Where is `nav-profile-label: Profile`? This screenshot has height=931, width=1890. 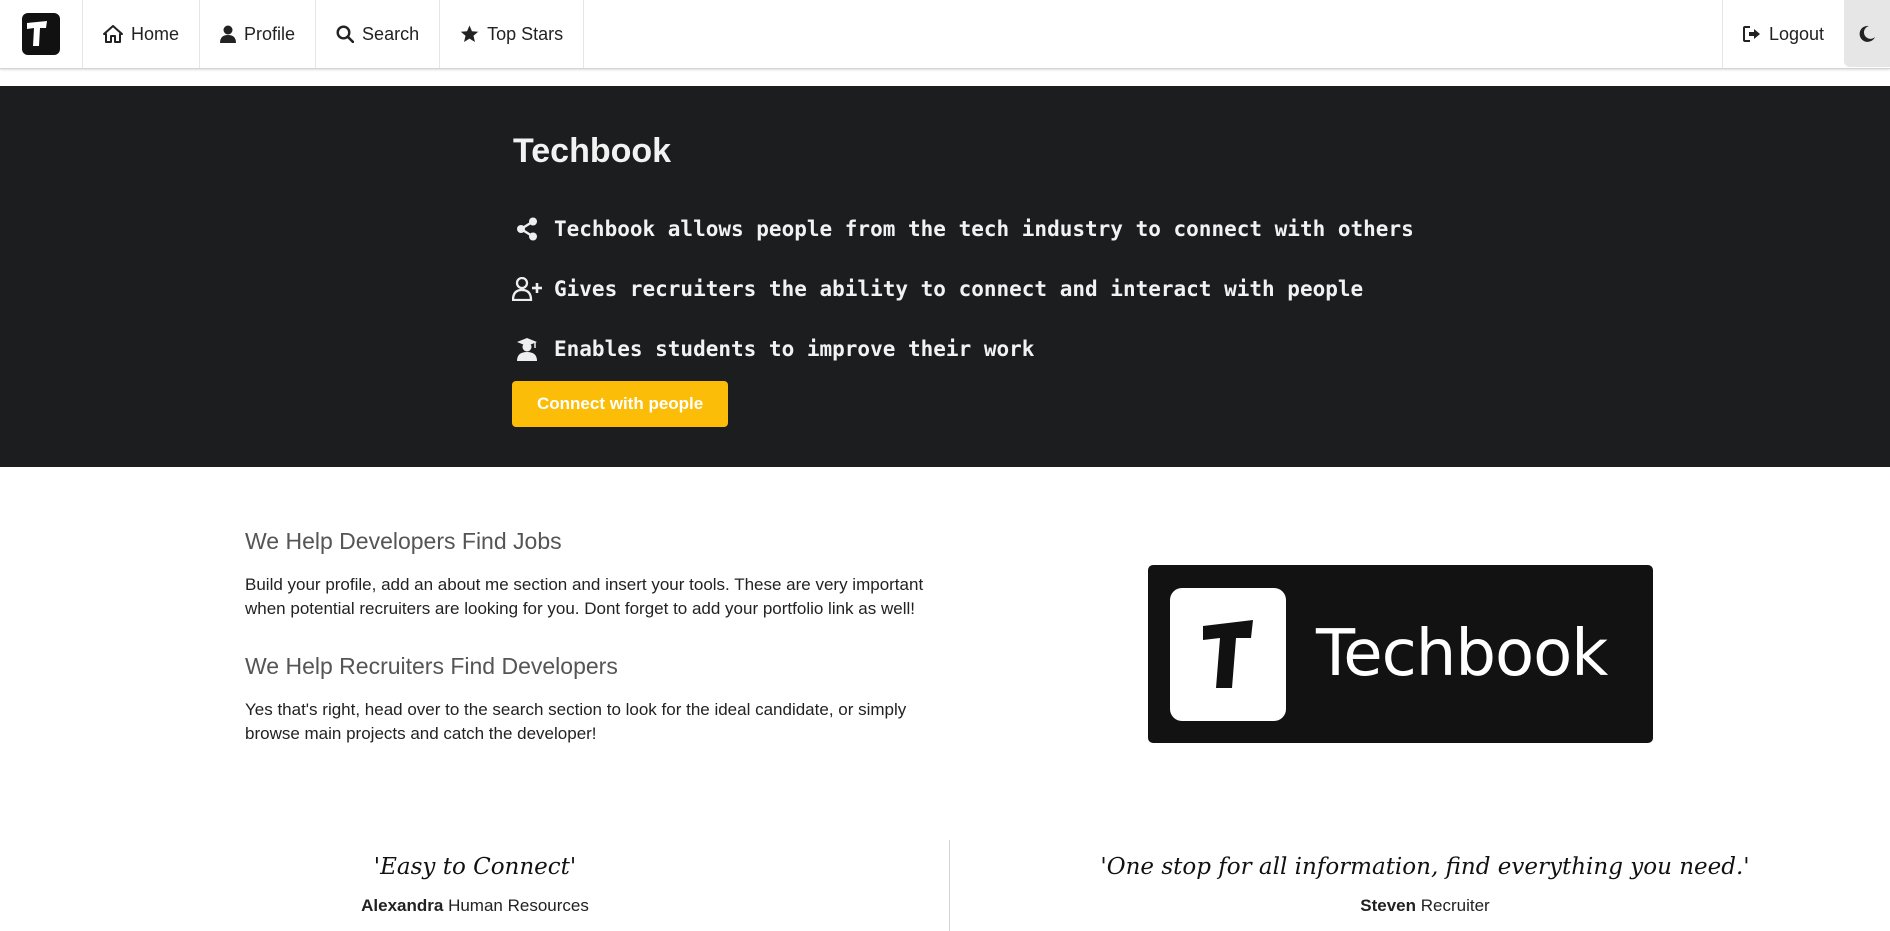
nav-profile-label: Profile is located at coordinates (270, 33).